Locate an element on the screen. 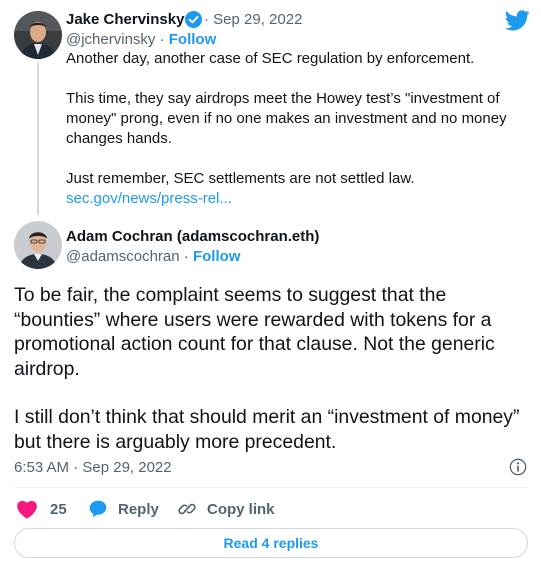 Image resolution: width=541 pixels, height=574 pixels. copy-link-label: Copy link is located at coordinates (241, 509).